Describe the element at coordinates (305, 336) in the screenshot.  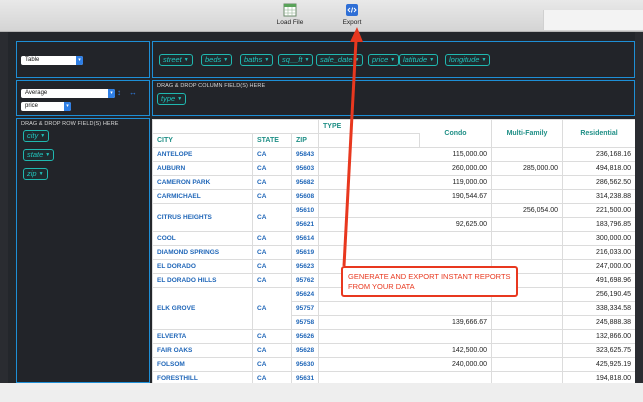
I see `cell-zip: 95626` at that location.